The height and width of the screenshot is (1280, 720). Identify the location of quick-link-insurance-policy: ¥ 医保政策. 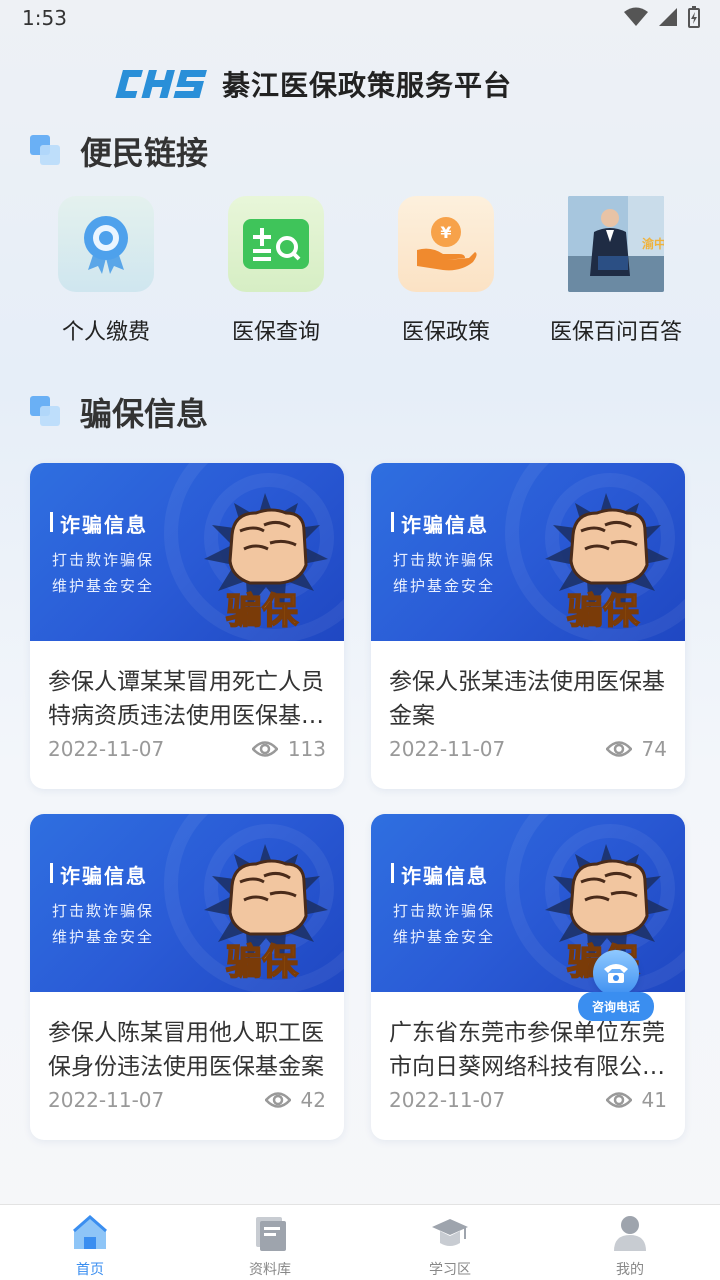
(446, 271).